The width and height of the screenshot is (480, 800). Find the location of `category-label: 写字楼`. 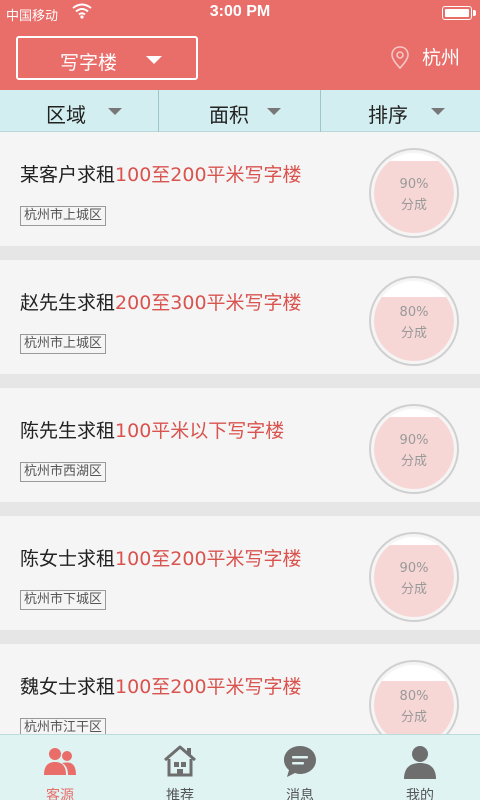

category-label: 写字楼 is located at coordinates (89, 63).